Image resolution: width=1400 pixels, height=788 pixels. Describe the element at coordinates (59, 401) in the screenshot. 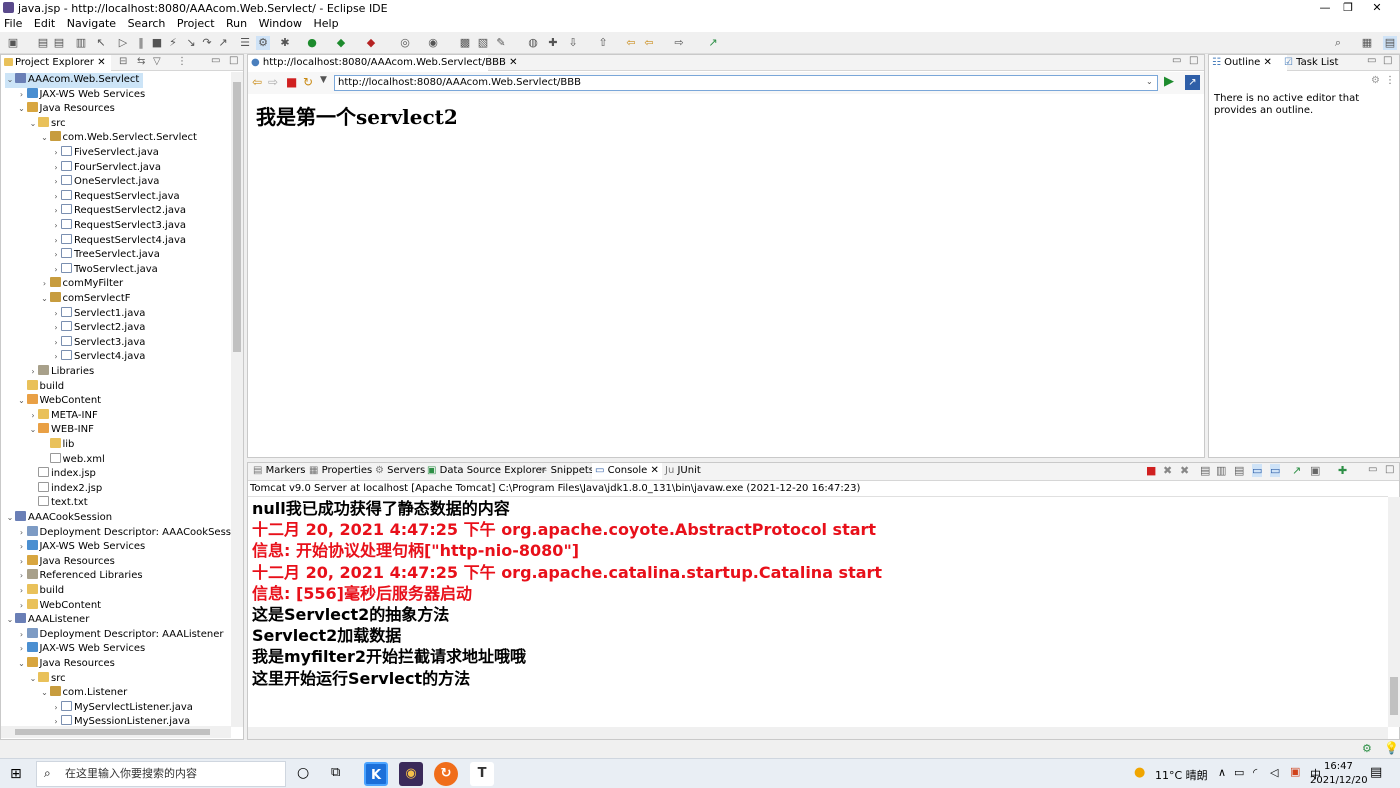

I see `tree-item: ⌄ WebContent` at that location.